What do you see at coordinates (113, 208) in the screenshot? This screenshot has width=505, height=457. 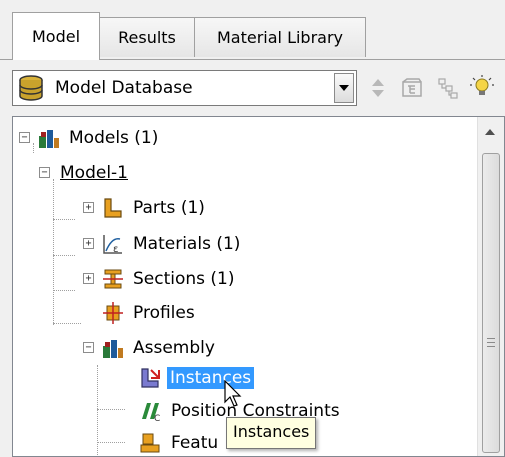 I see `parts-icon` at bounding box center [113, 208].